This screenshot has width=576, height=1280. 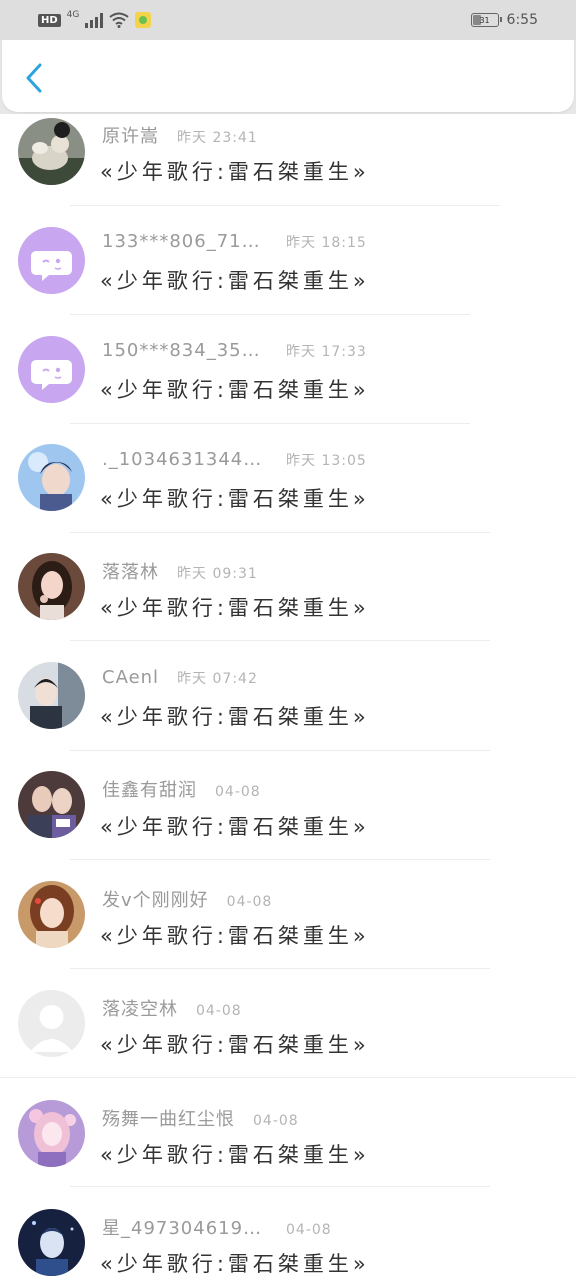 I want to click on comment-header: 落凌空林 04-08, so click(x=172, y=1008).